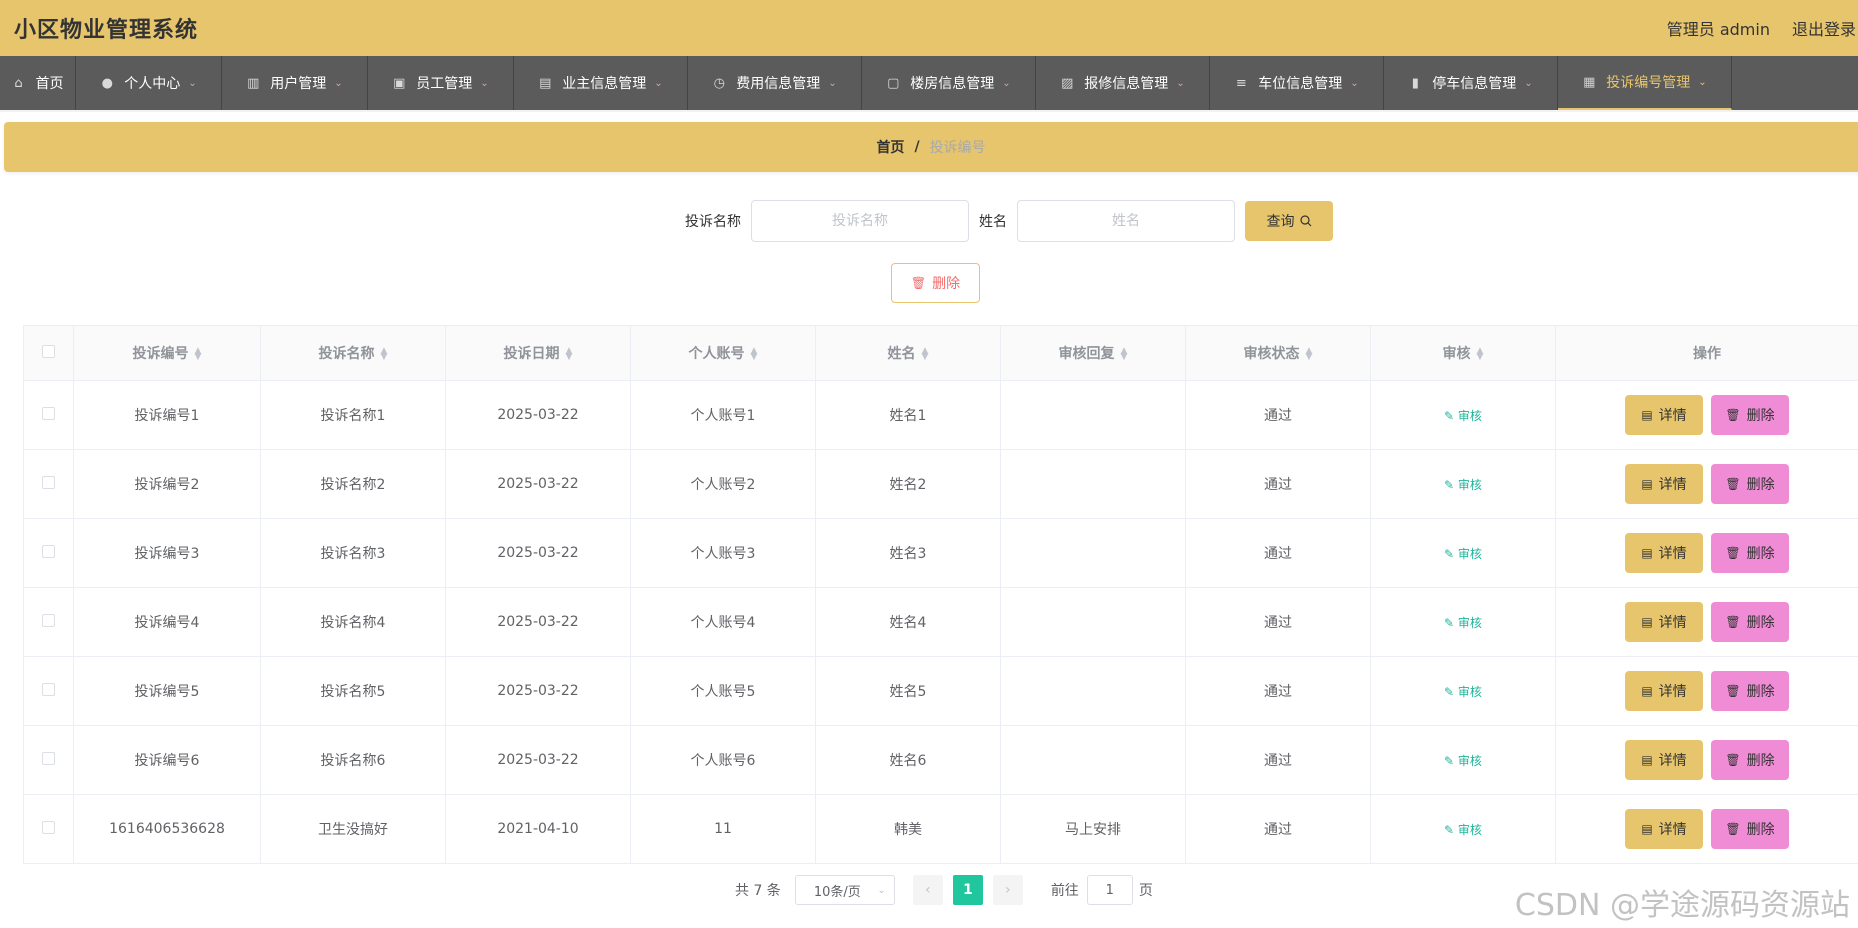 Image resolution: width=1858 pixels, height=928 pixels. What do you see at coordinates (1645, 83) in the screenshot?
I see `nav-item: ▦ 投诉编号管理 ⌄` at bounding box center [1645, 83].